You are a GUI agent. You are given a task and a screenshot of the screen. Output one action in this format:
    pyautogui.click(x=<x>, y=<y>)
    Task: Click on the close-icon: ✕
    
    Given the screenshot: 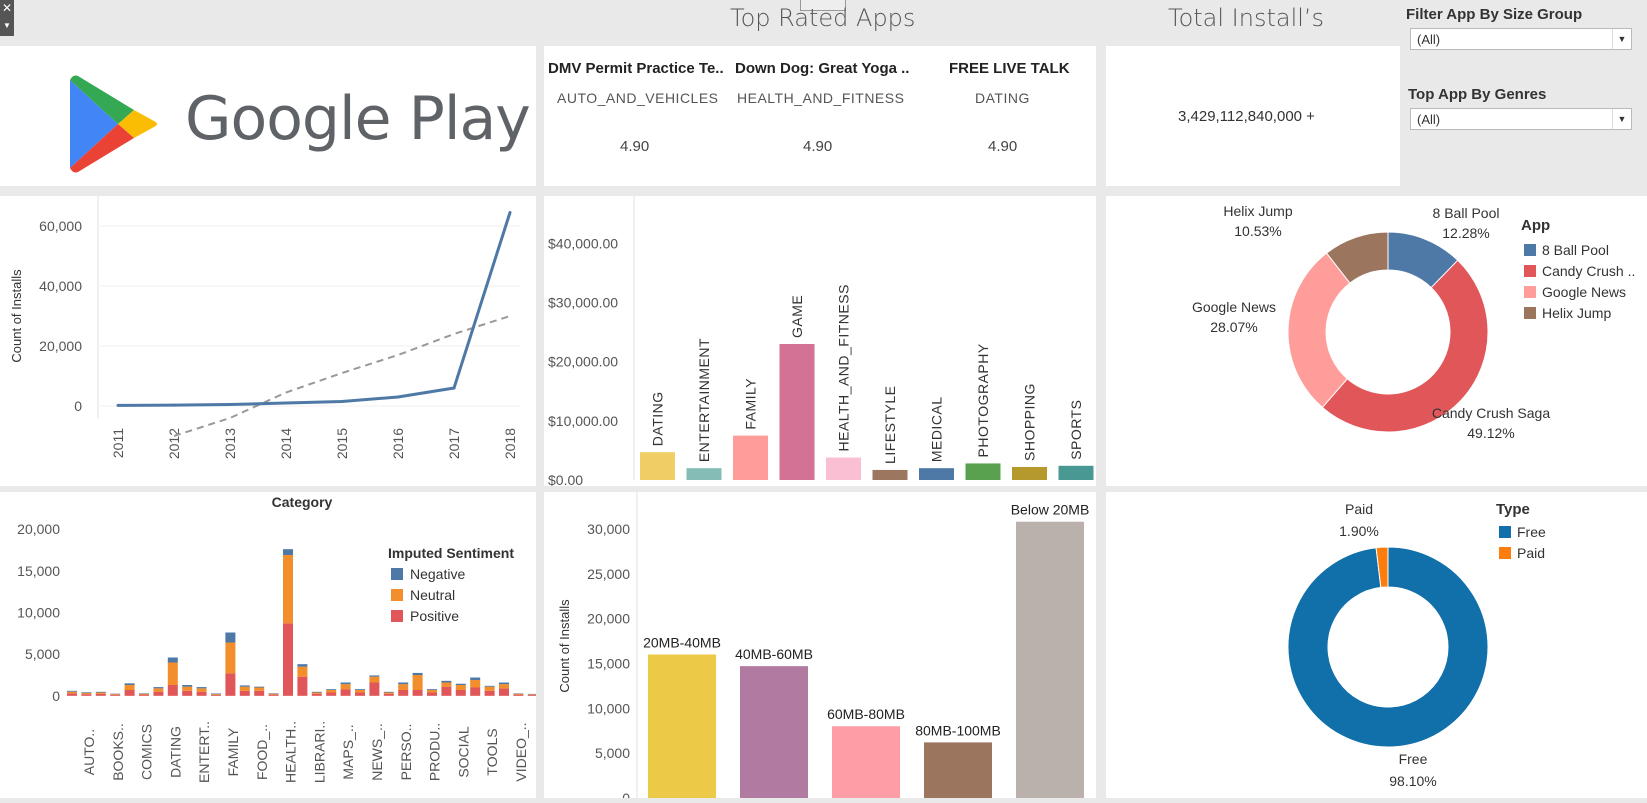 What is the action you would take?
    pyautogui.click(x=7, y=8)
    